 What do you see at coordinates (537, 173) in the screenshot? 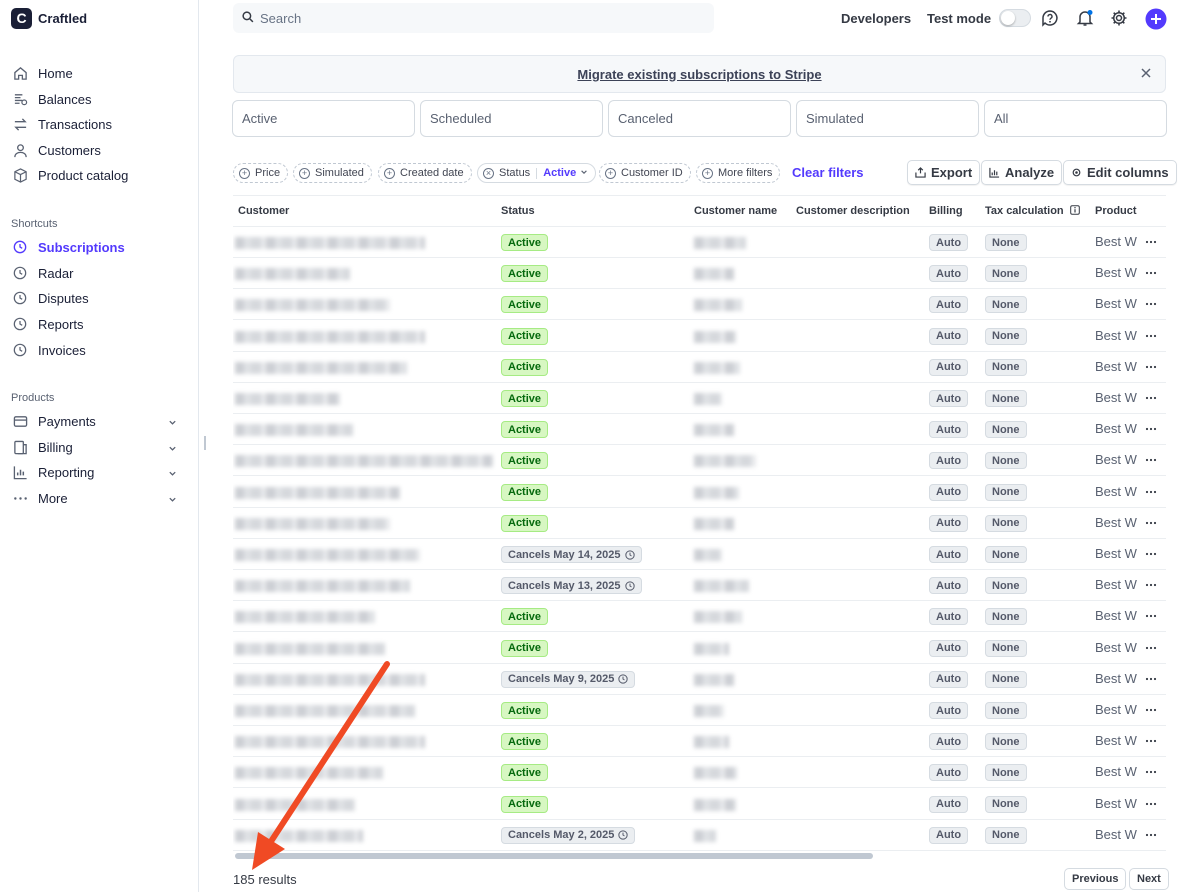
I see `filter-status: × Status Active` at bounding box center [537, 173].